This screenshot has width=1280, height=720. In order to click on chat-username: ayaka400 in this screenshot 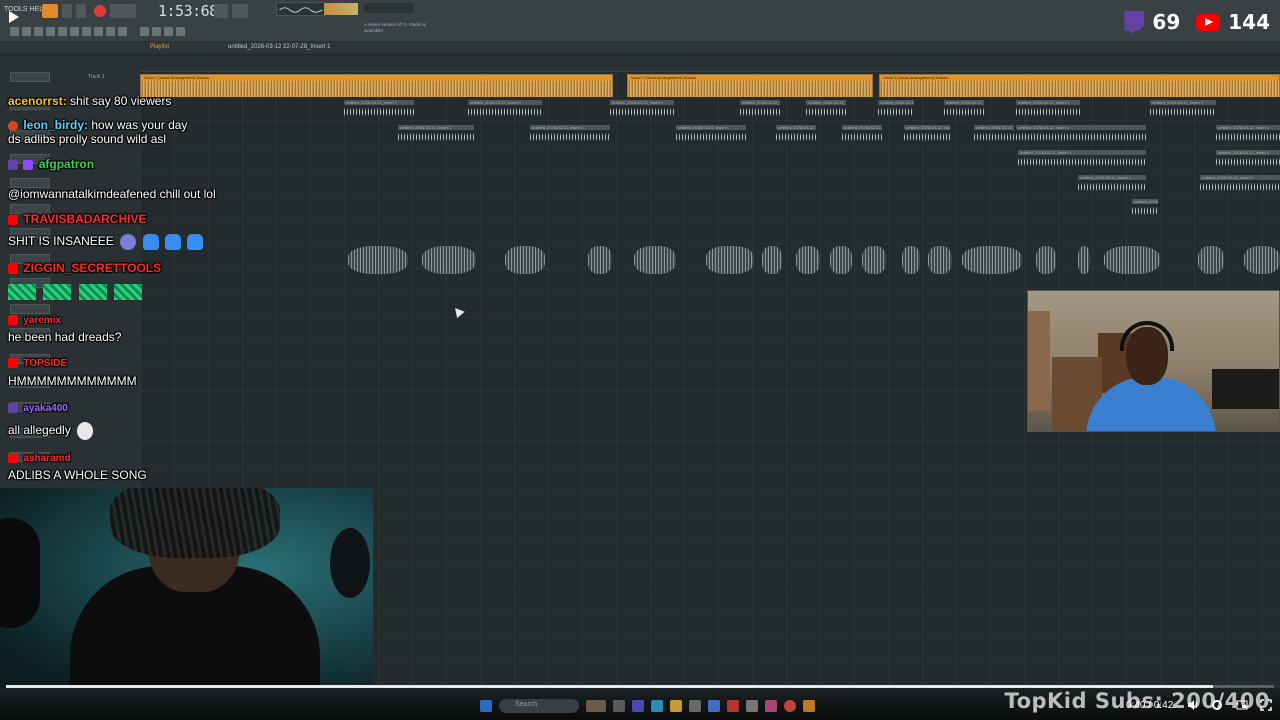, I will do `click(45, 408)`.